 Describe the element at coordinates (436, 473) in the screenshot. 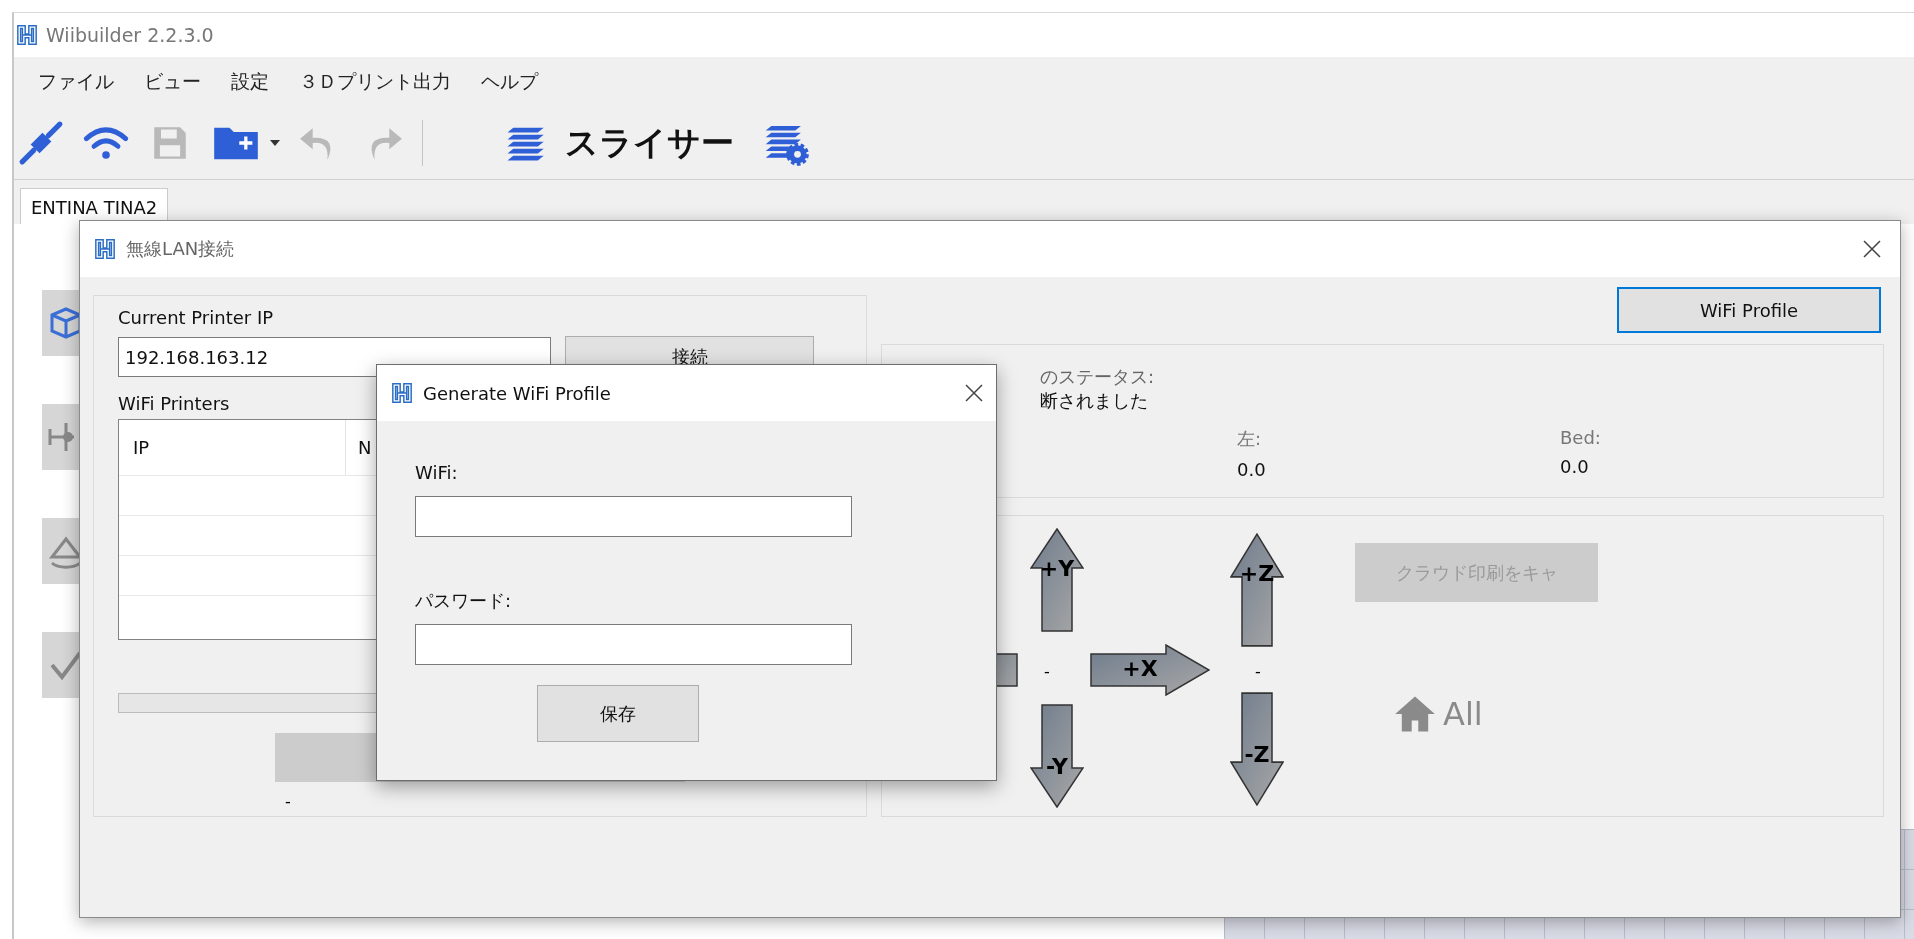

I see `field-label: WiFi:` at that location.